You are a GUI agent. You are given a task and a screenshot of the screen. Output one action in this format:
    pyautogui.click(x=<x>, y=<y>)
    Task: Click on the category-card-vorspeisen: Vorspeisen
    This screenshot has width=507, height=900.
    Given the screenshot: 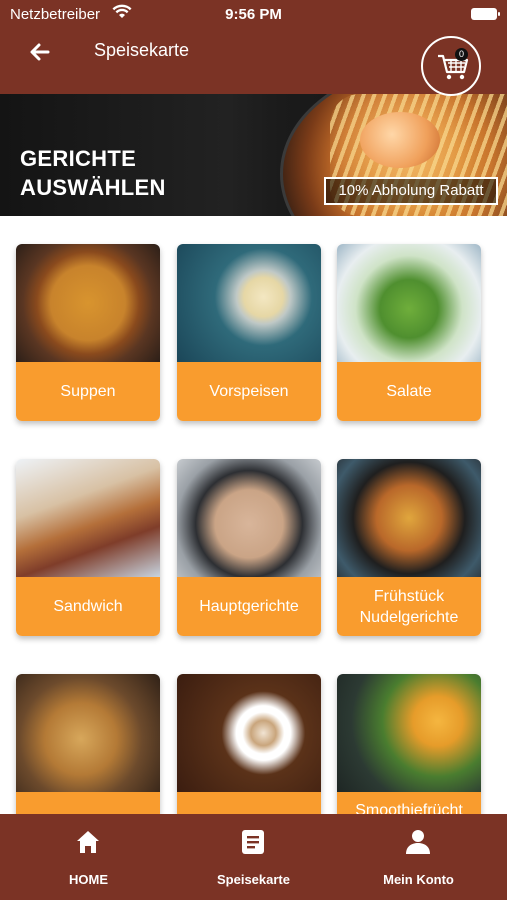 What is the action you would take?
    pyautogui.click(x=249, y=332)
    